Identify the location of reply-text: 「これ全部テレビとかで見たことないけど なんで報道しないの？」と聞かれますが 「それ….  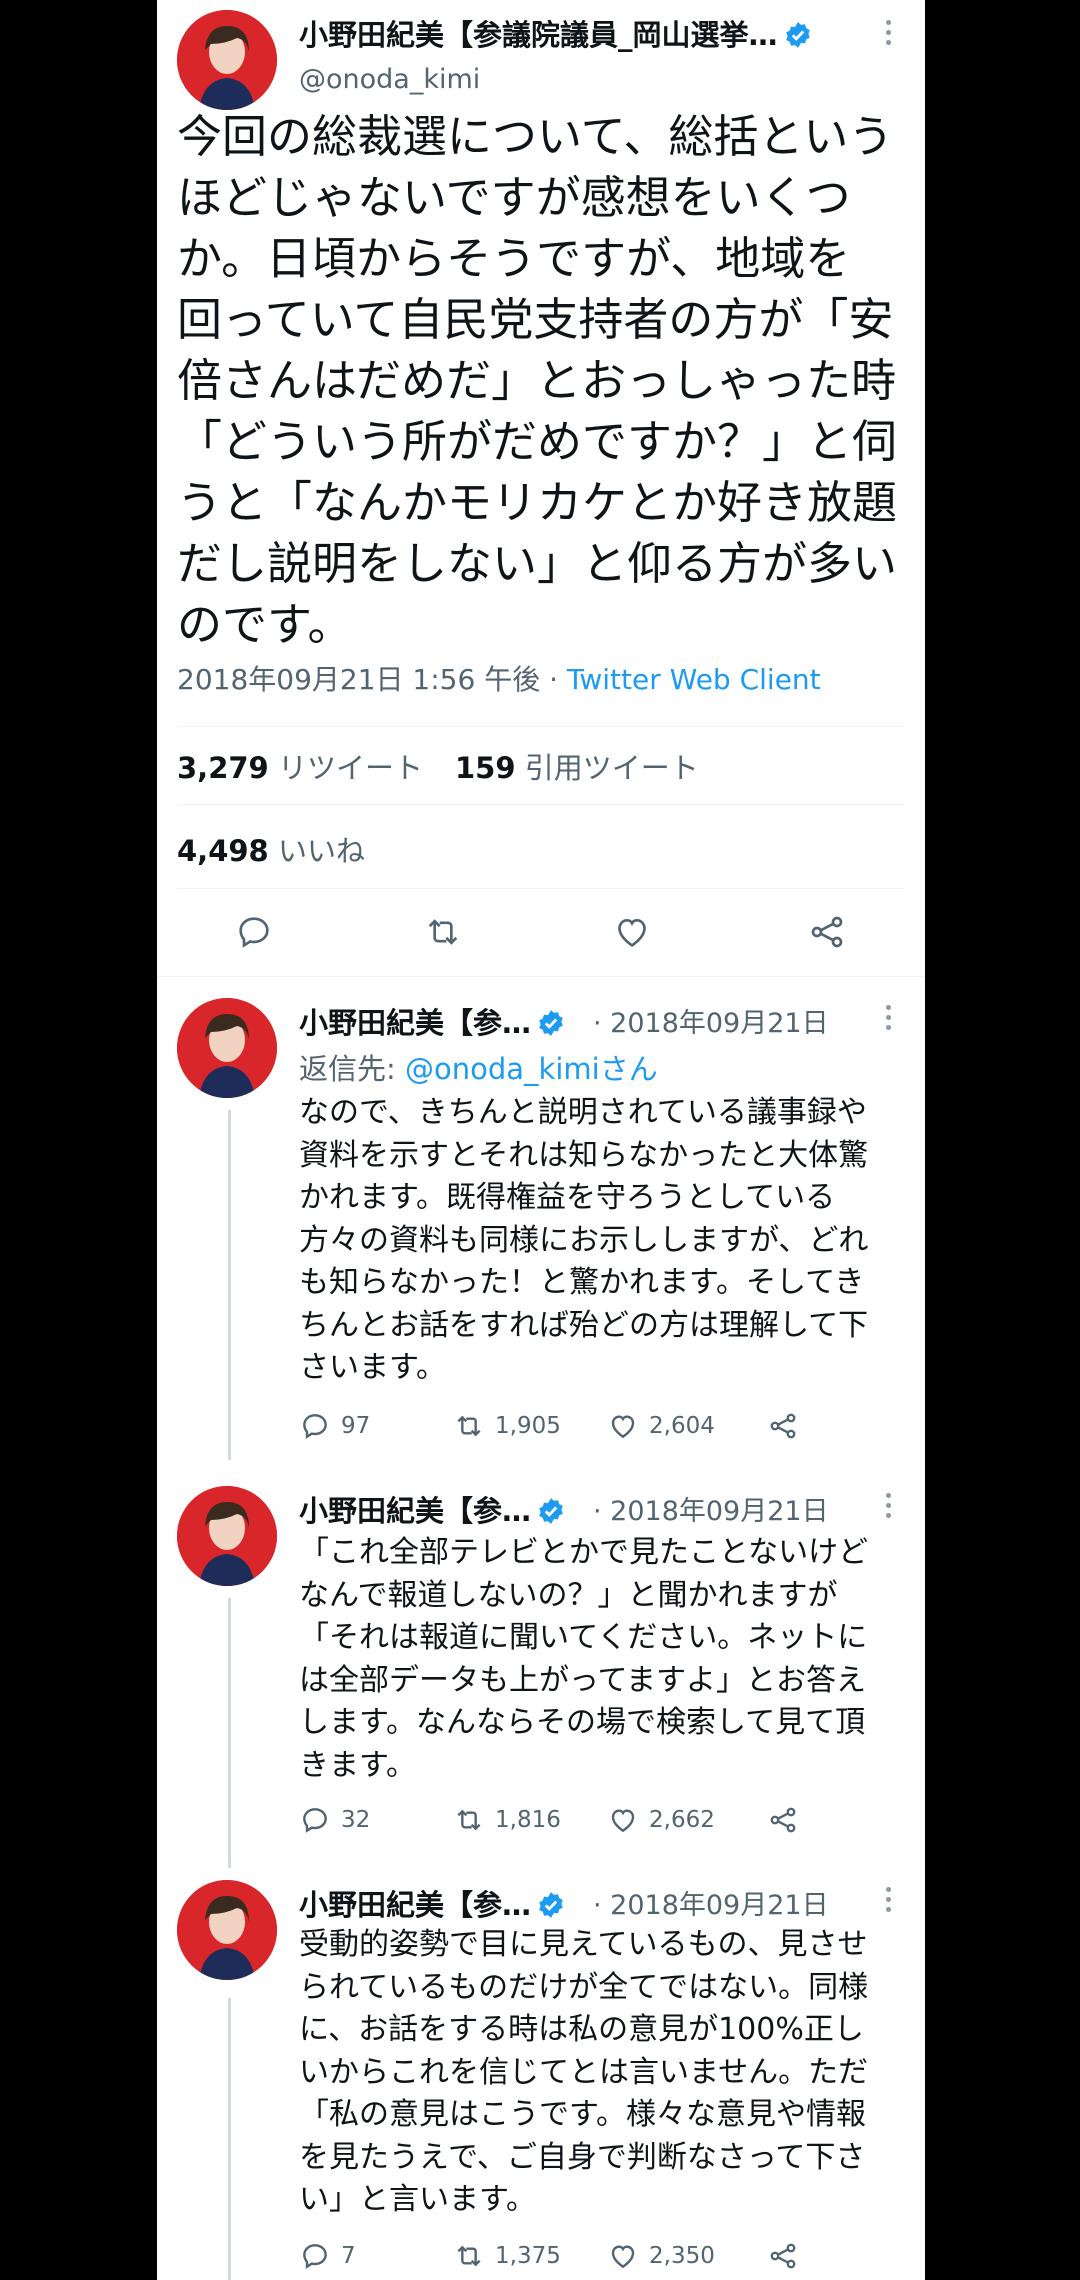
(584, 1659).